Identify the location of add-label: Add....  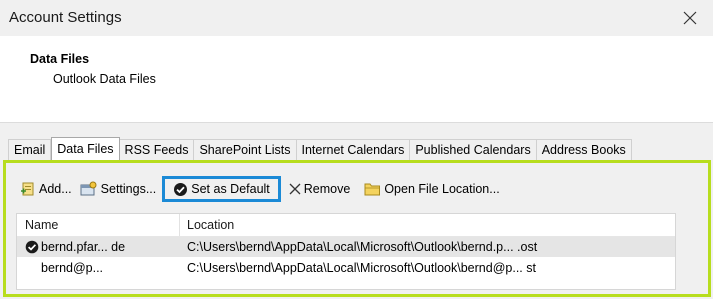
(55, 189).